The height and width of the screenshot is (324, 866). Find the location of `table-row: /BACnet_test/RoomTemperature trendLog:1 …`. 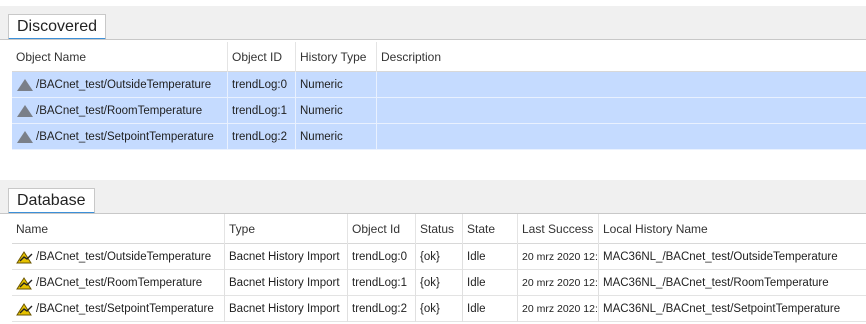

table-row: /BACnet_test/RoomTemperature trendLog:1 … is located at coordinates (439, 111).